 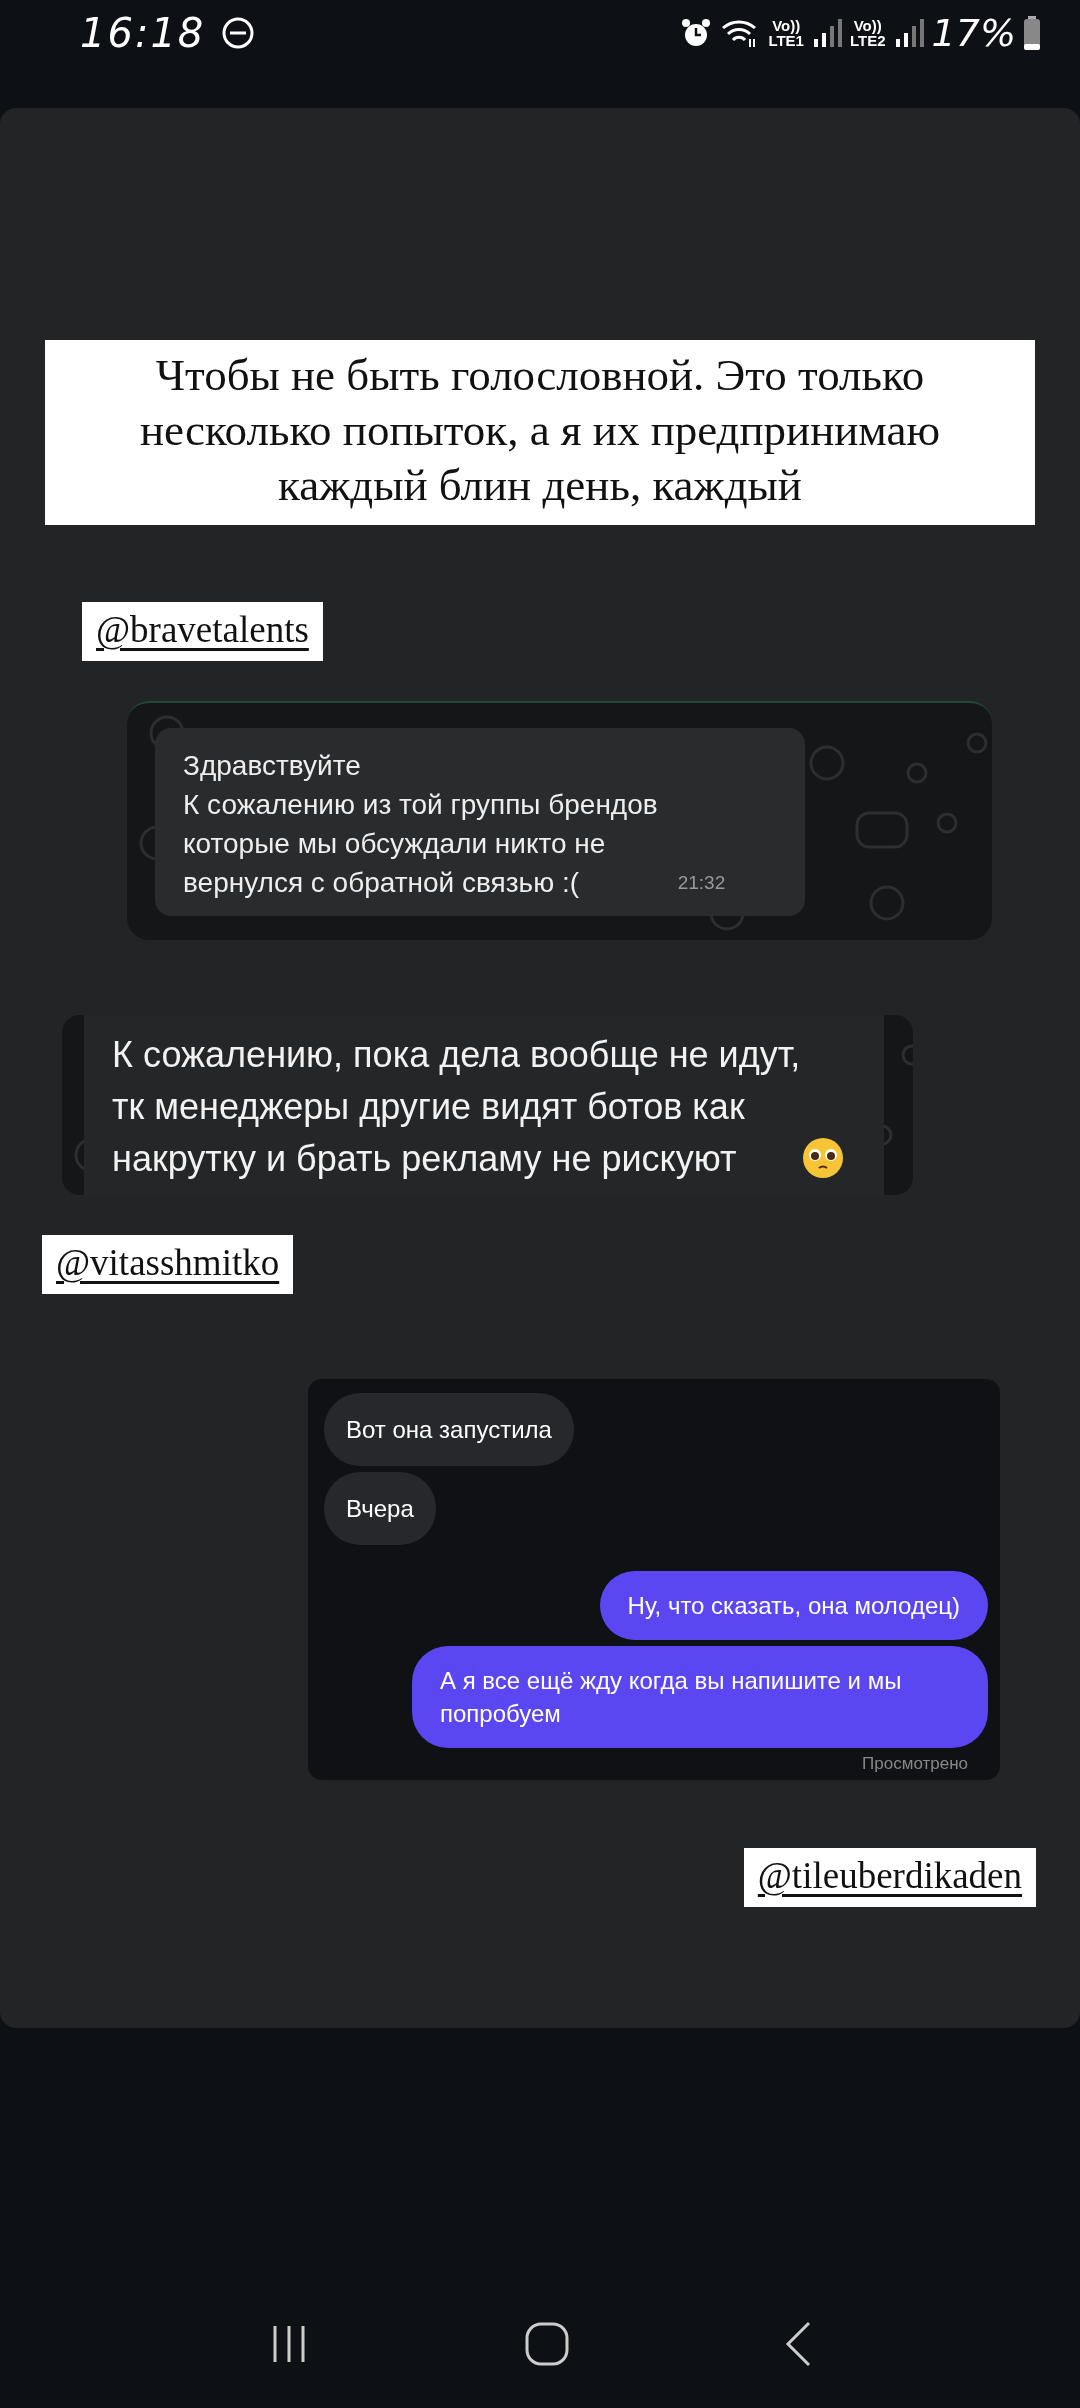 I want to click on message-bubble: А я все ещё жду когда вы напишите и мы попробуем, so click(x=700, y=1697).